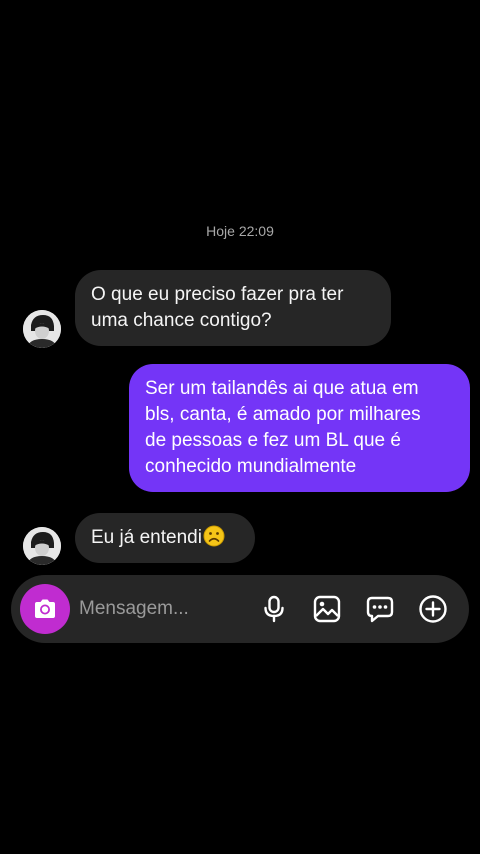 The image size is (480, 854). I want to click on add-button, so click(433, 609).